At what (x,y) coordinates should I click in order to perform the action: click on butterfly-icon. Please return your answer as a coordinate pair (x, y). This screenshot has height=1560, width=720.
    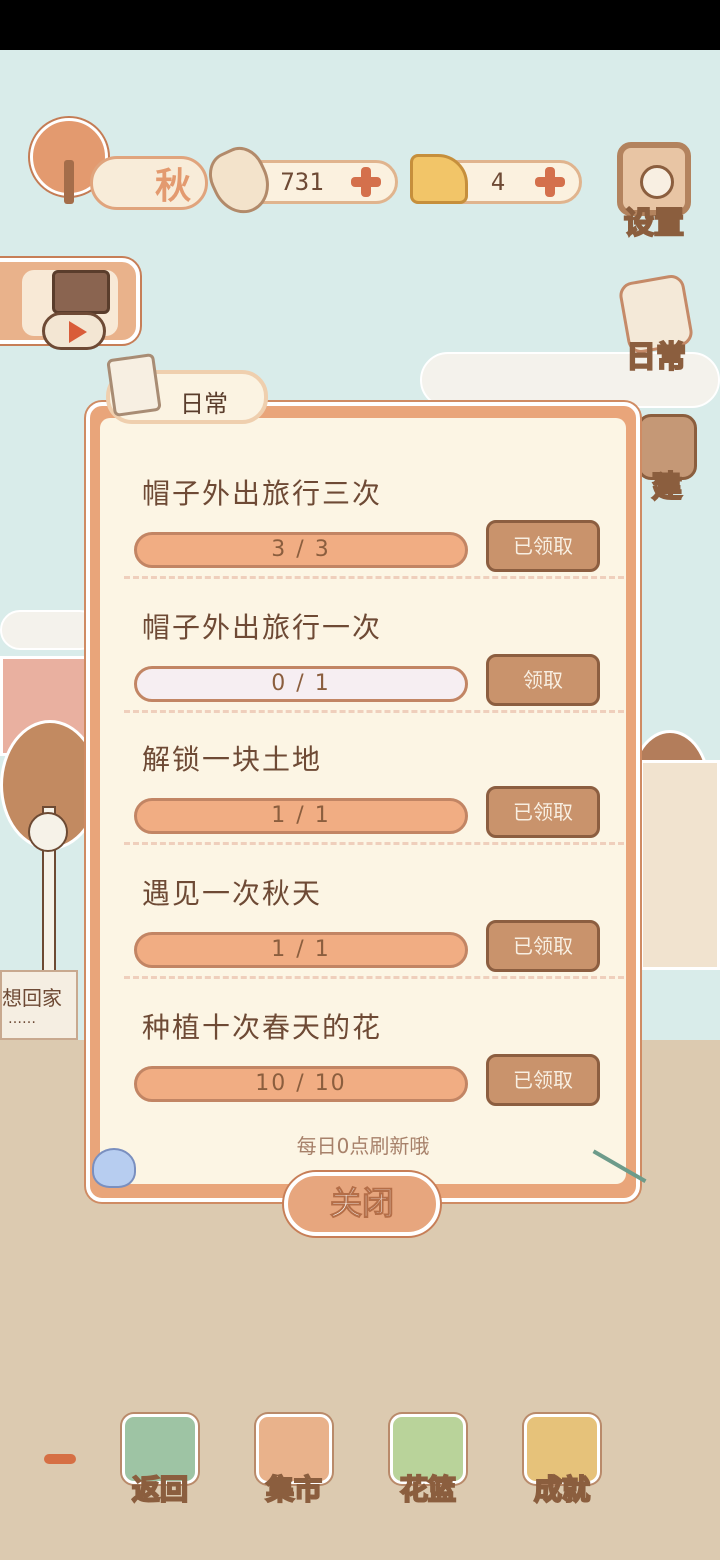
    Looking at the image, I should click on (114, 1168).